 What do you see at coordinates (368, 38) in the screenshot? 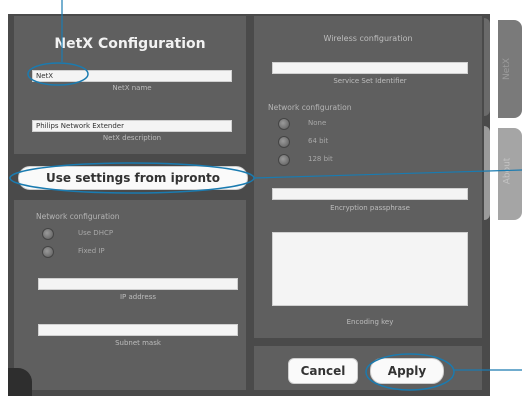
I see `wireless-title: Wireless configuration` at bounding box center [368, 38].